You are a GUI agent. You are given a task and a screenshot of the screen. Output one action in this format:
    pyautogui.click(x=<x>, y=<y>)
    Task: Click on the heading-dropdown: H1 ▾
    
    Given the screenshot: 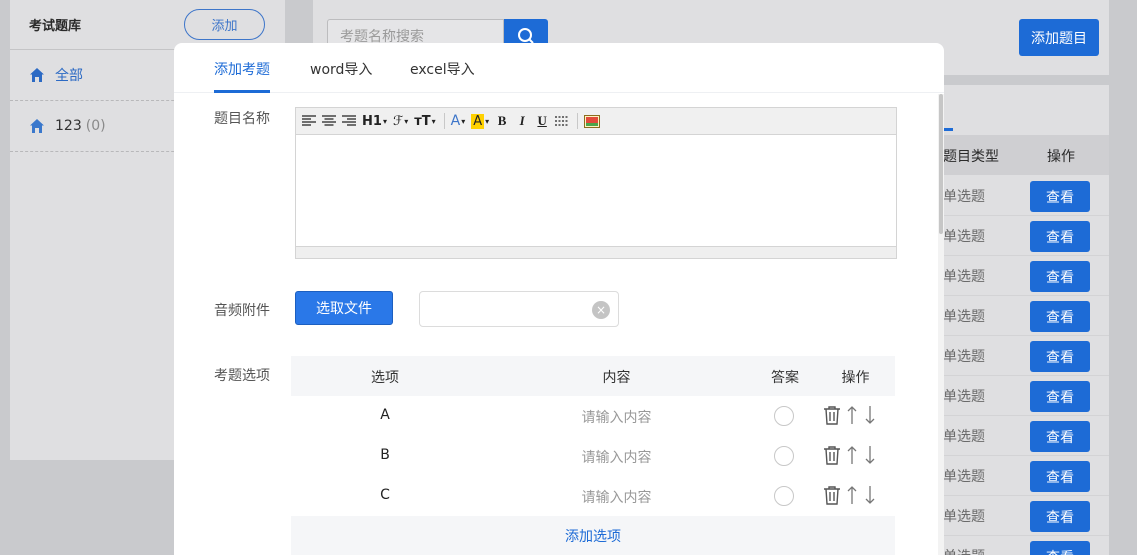 What is the action you would take?
    pyautogui.click(x=374, y=121)
    